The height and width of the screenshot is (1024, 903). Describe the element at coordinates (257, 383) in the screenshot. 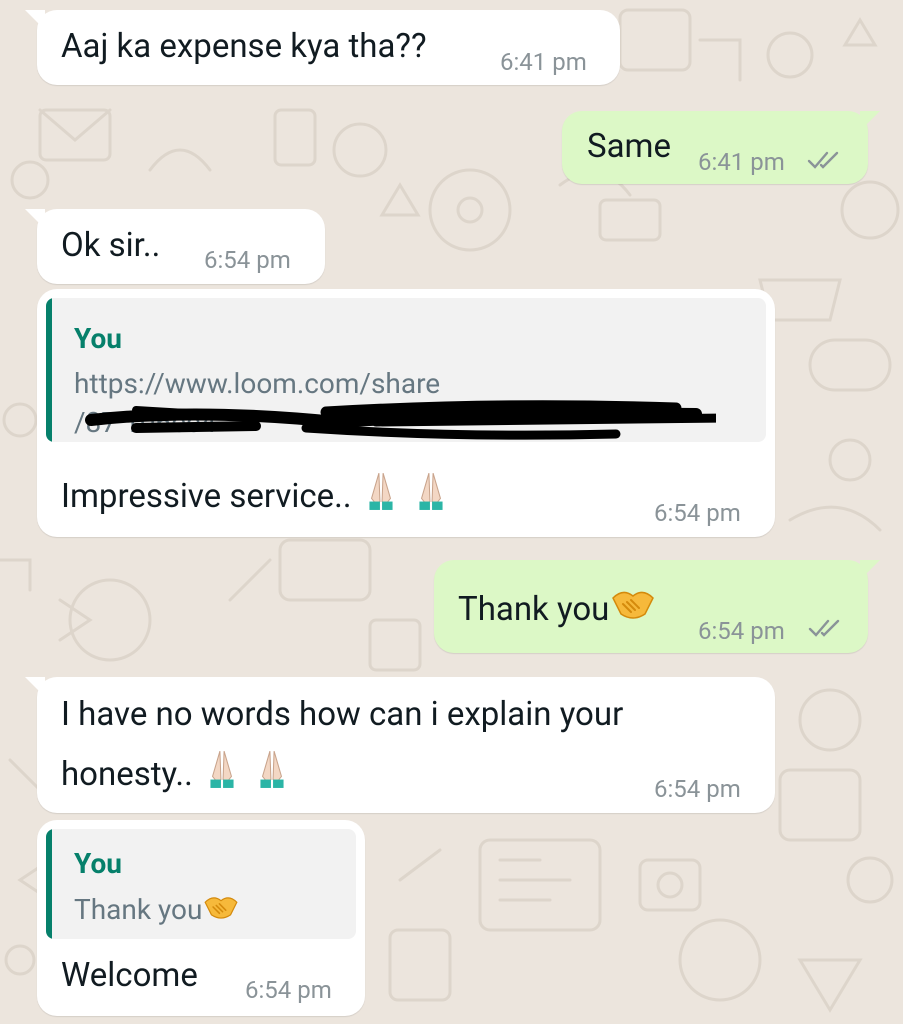

I see `quote-text-line-1: https://www.loom.com/share` at that location.